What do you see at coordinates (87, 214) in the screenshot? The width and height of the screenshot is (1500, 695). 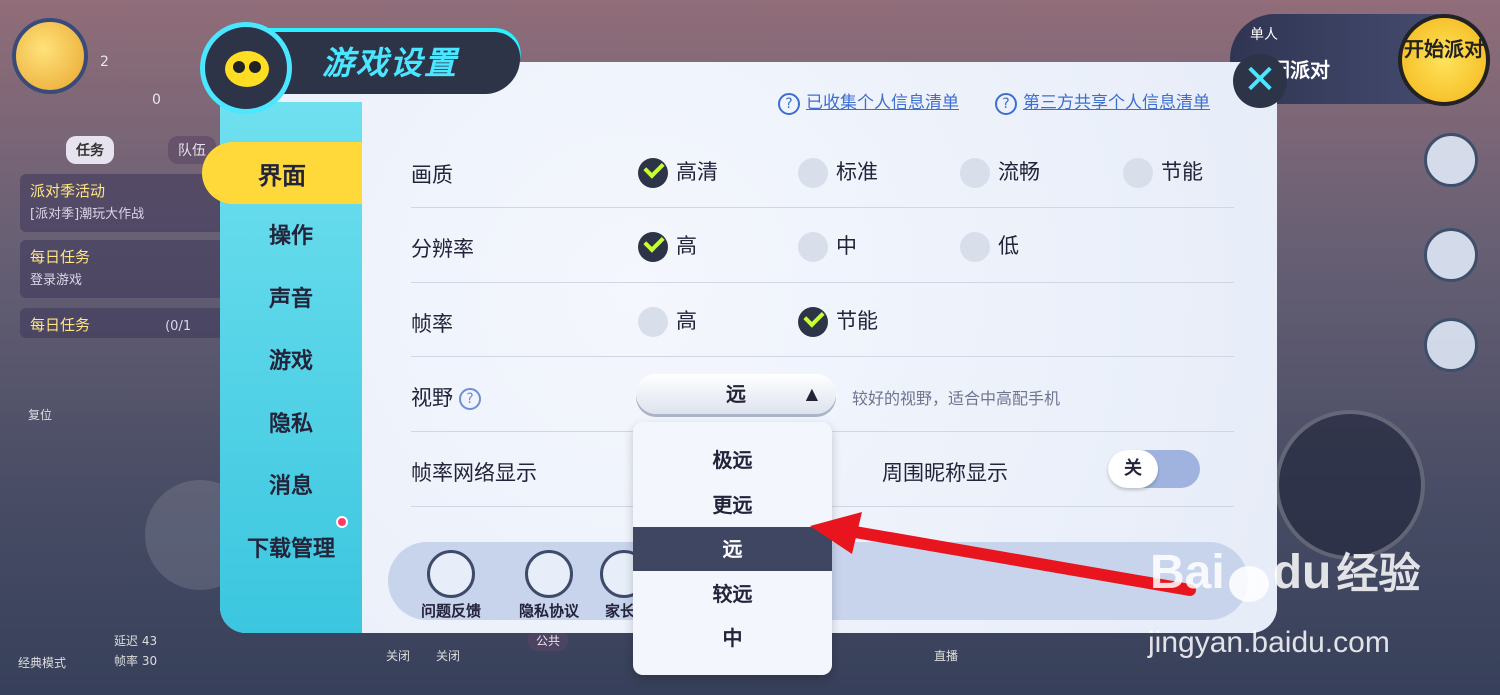 I see `event-subtitle: [派对季]潮玩大作战` at bounding box center [87, 214].